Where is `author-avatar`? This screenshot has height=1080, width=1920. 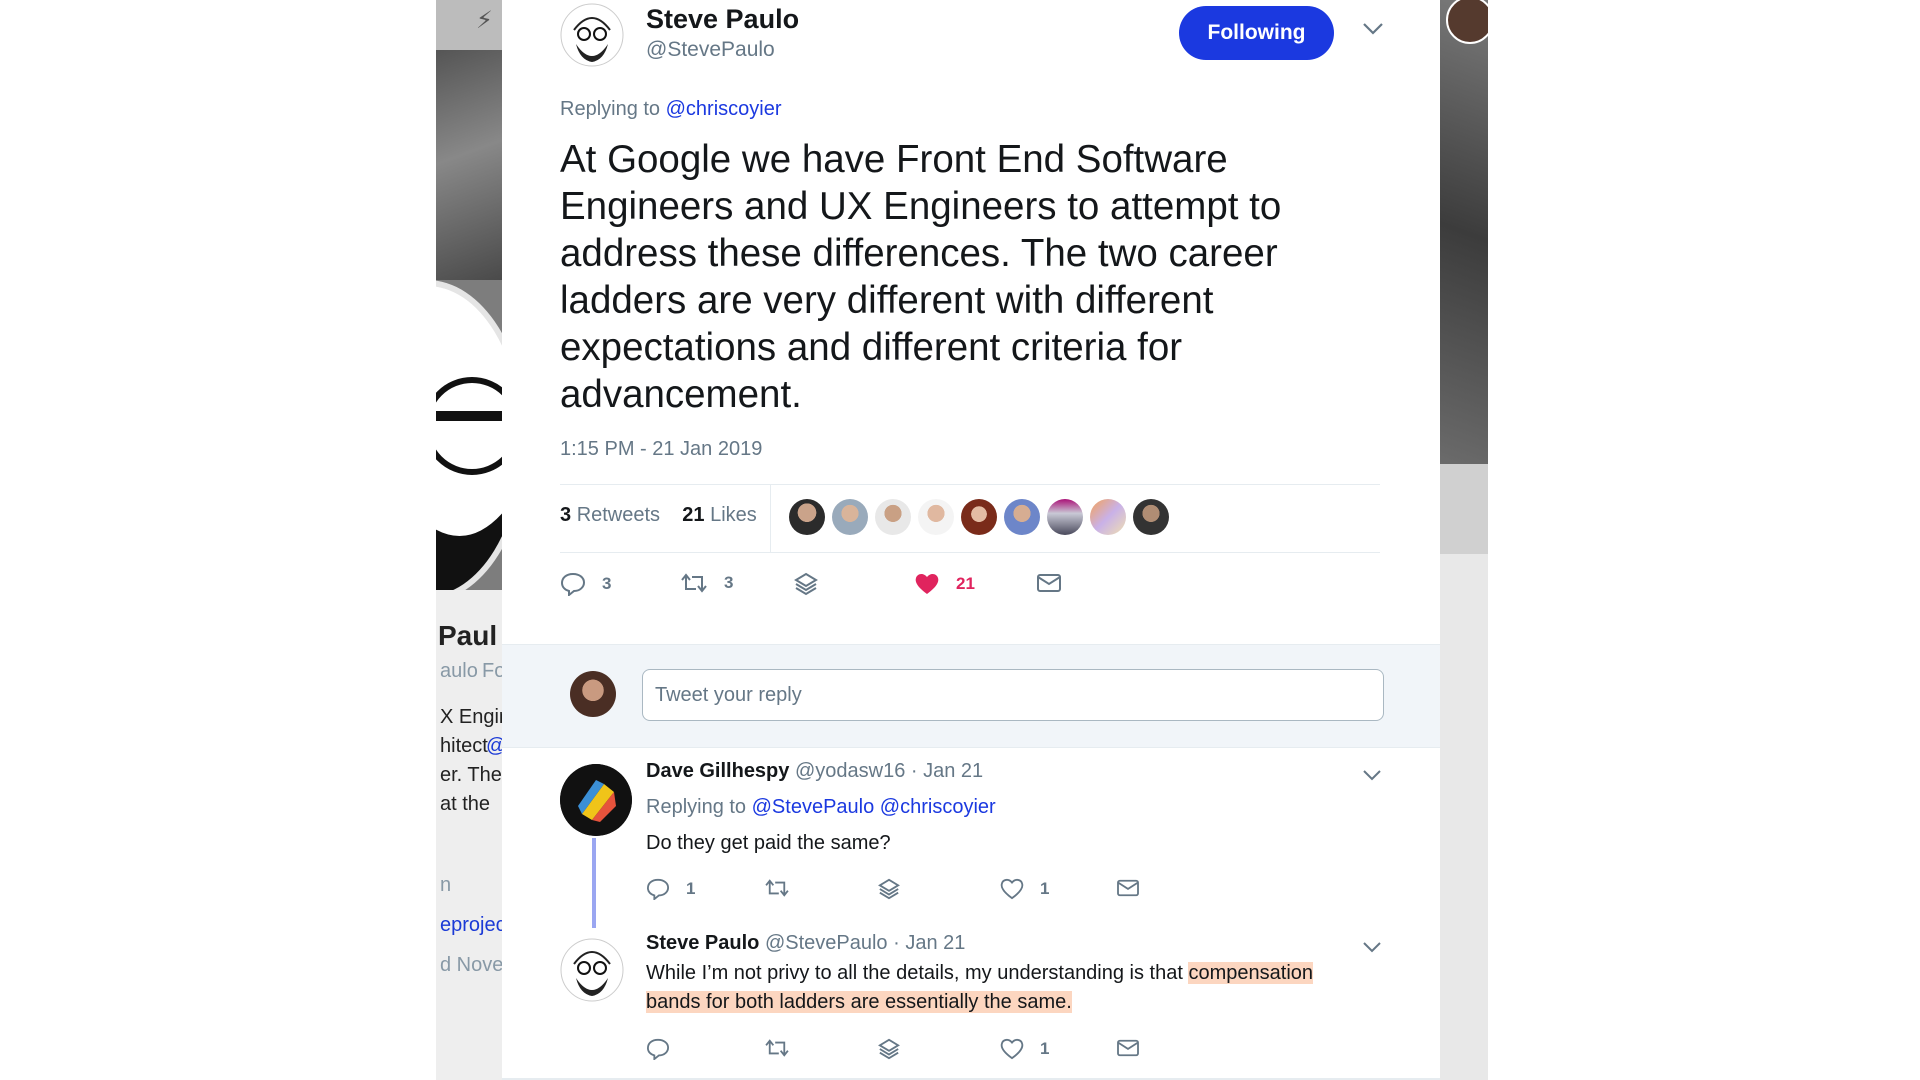
author-avatar is located at coordinates (592, 35).